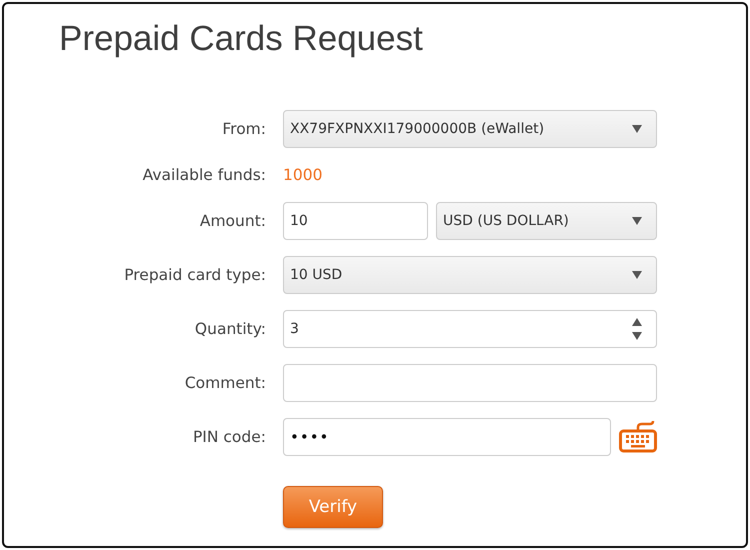 This screenshot has width=750, height=550. Describe the element at coordinates (204, 175) in the screenshot. I see `field-label: Available funds:` at that location.